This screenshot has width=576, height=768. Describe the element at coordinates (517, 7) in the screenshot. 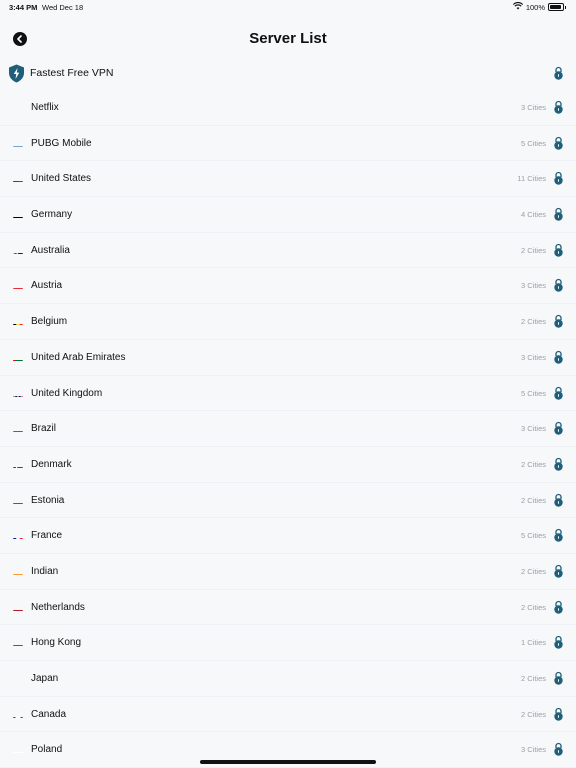

I see `wifi-icon` at that location.